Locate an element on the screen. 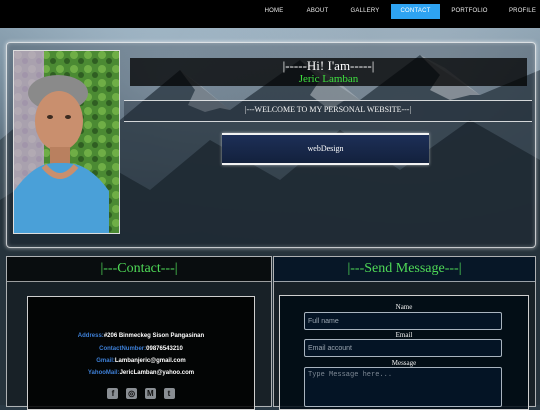 This screenshot has height=410, width=540. owner-name: Jeric Lamban is located at coordinates (328, 79).